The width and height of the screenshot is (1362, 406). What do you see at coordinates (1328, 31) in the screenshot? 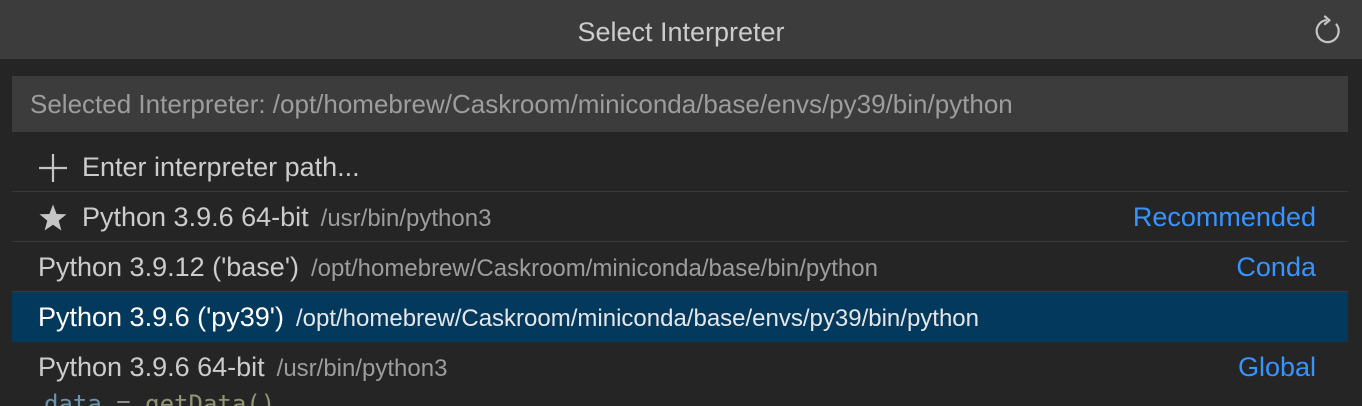
I see `refresh-icon` at bounding box center [1328, 31].